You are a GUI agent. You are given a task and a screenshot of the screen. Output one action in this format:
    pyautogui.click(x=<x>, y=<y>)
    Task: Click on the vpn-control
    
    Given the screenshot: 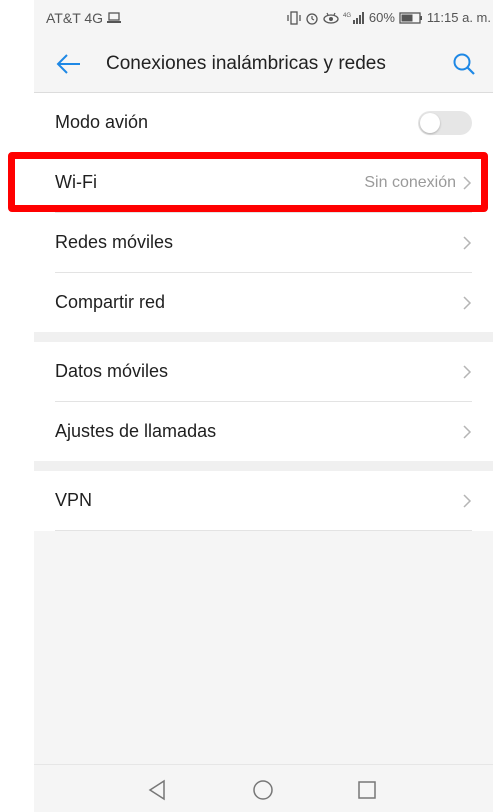 What is the action you would take?
    pyautogui.click(x=467, y=501)
    